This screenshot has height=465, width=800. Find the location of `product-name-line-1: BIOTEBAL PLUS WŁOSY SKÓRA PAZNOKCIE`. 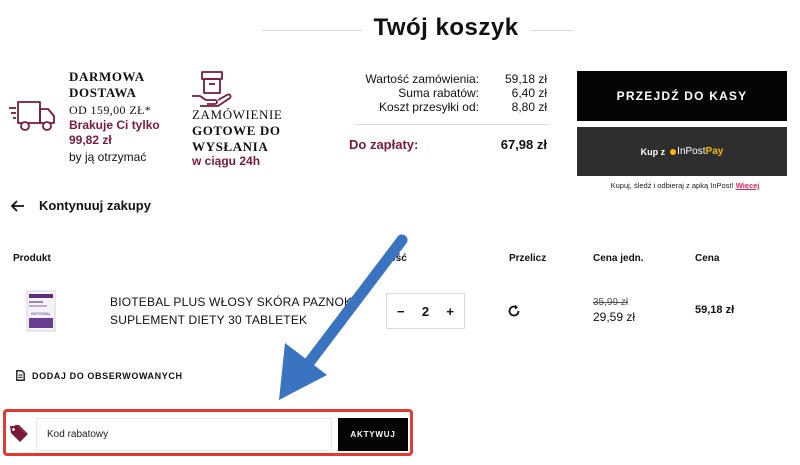

product-name-line-1: BIOTEBAL PLUS WŁOSY SKÓRA PAZNOKCIE is located at coordinates (233, 302).